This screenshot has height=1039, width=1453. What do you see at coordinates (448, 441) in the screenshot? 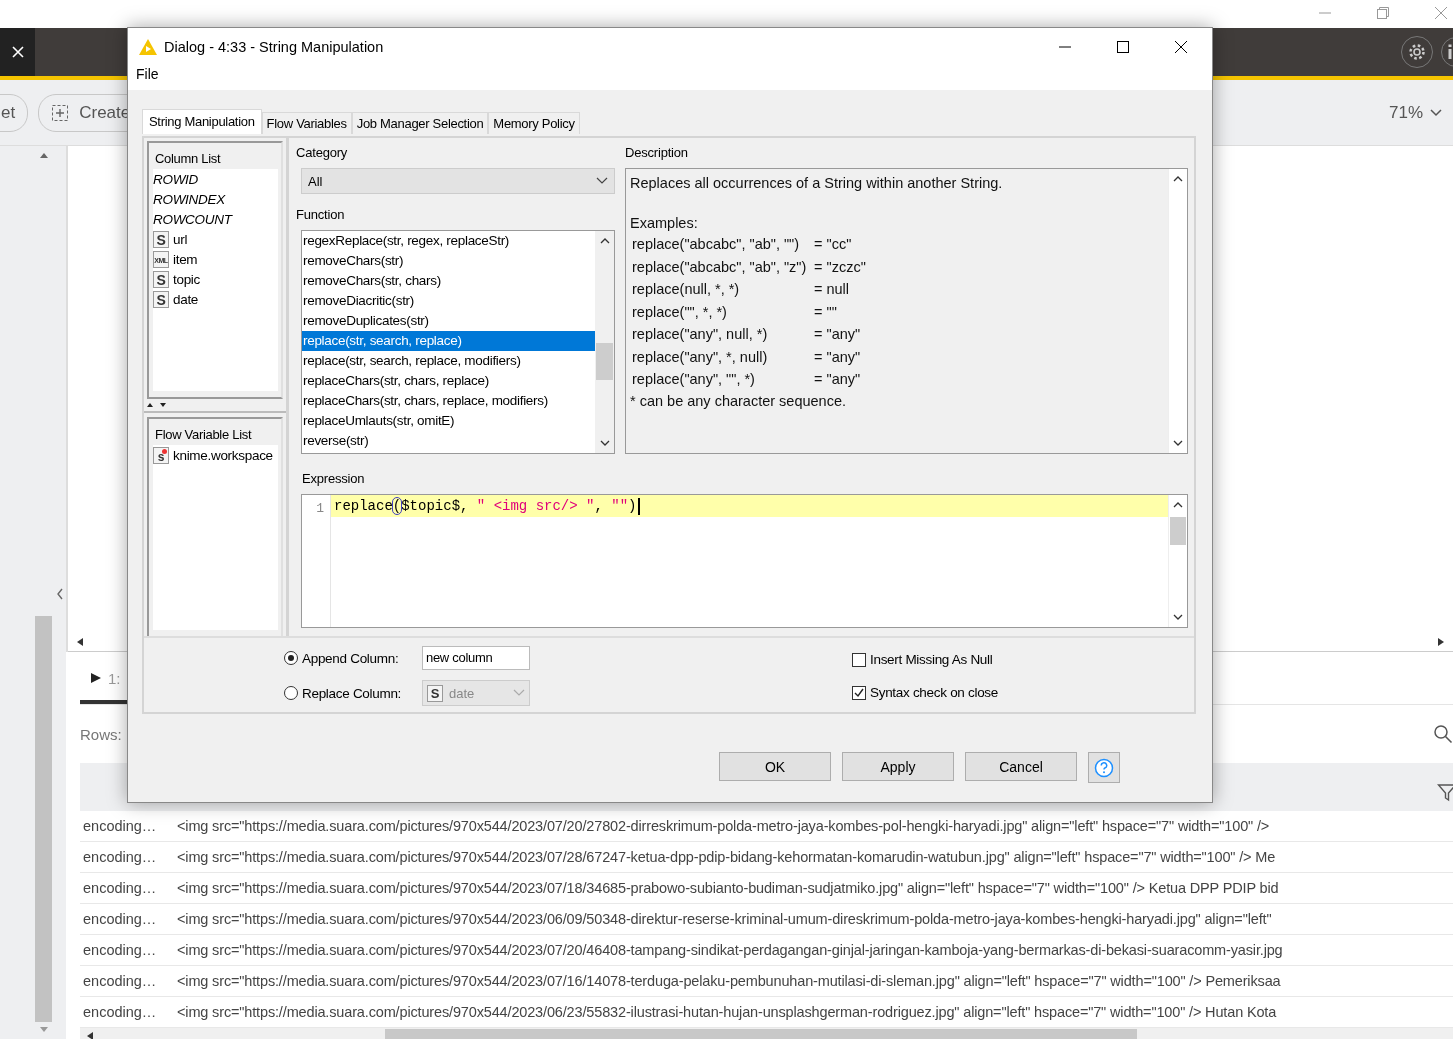
I see `function-item: reverse(str)` at bounding box center [448, 441].